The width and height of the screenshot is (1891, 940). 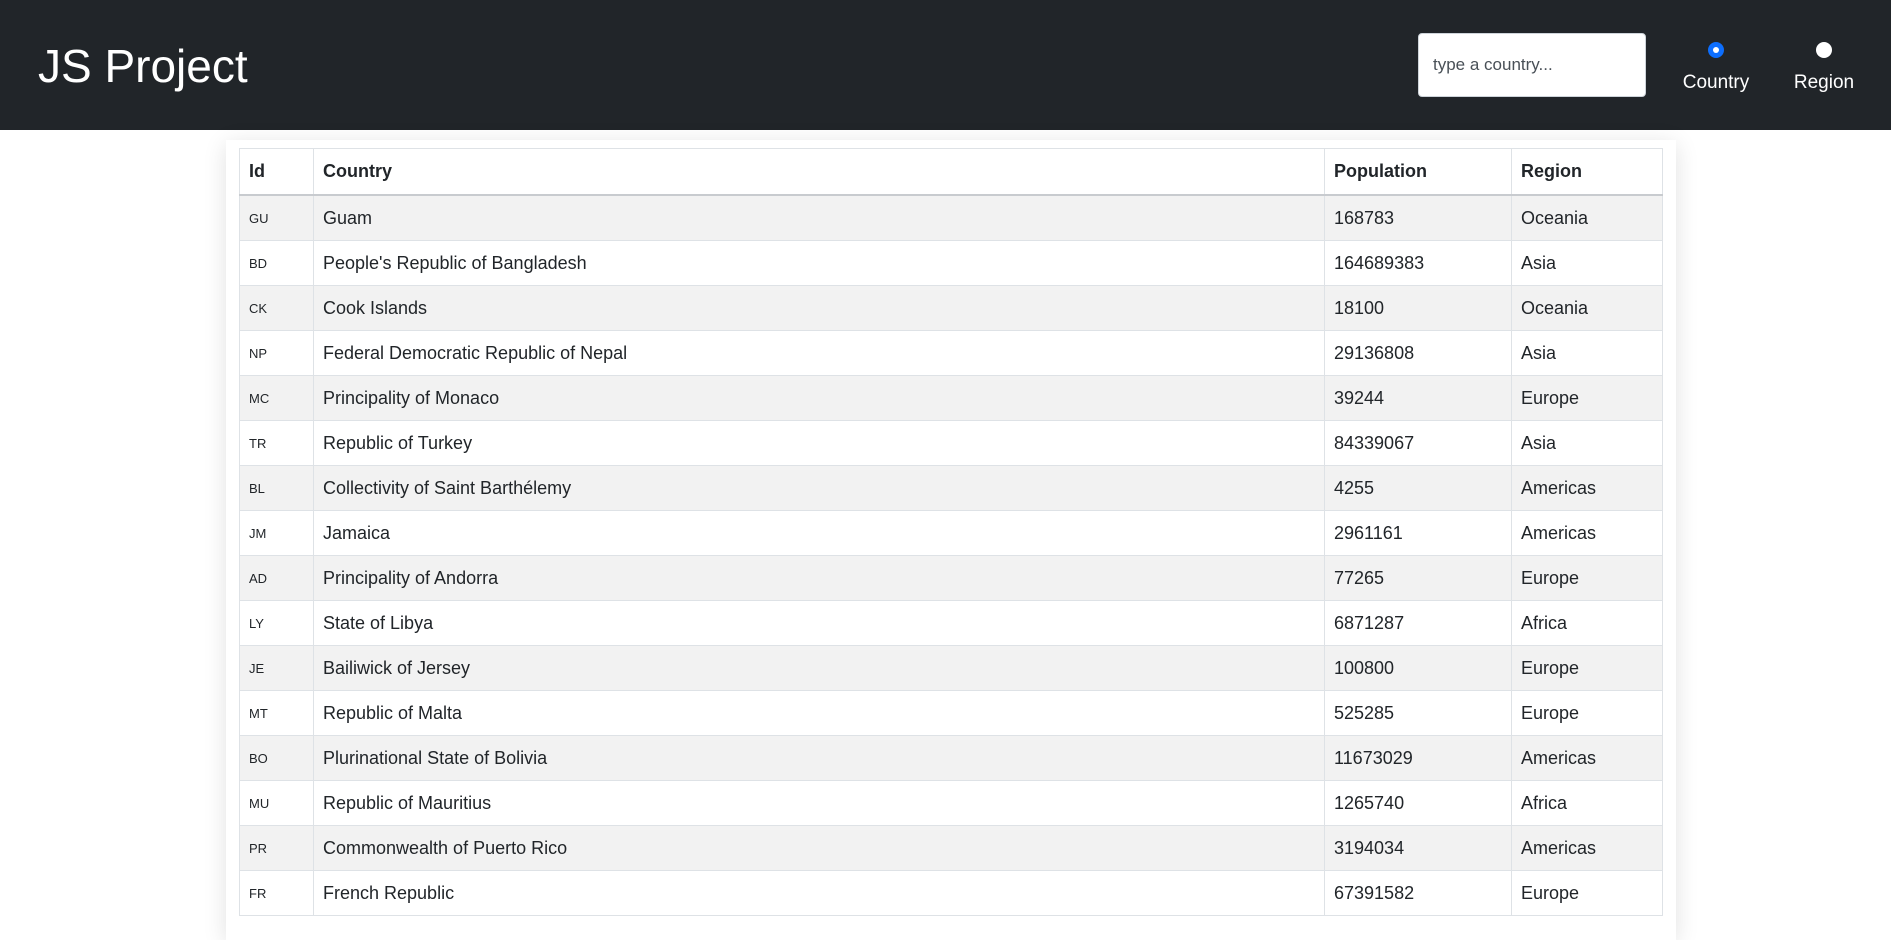 What do you see at coordinates (276, 848) in the screenshot?
I see `cell-id: PR` at bounding box center [276, 848].